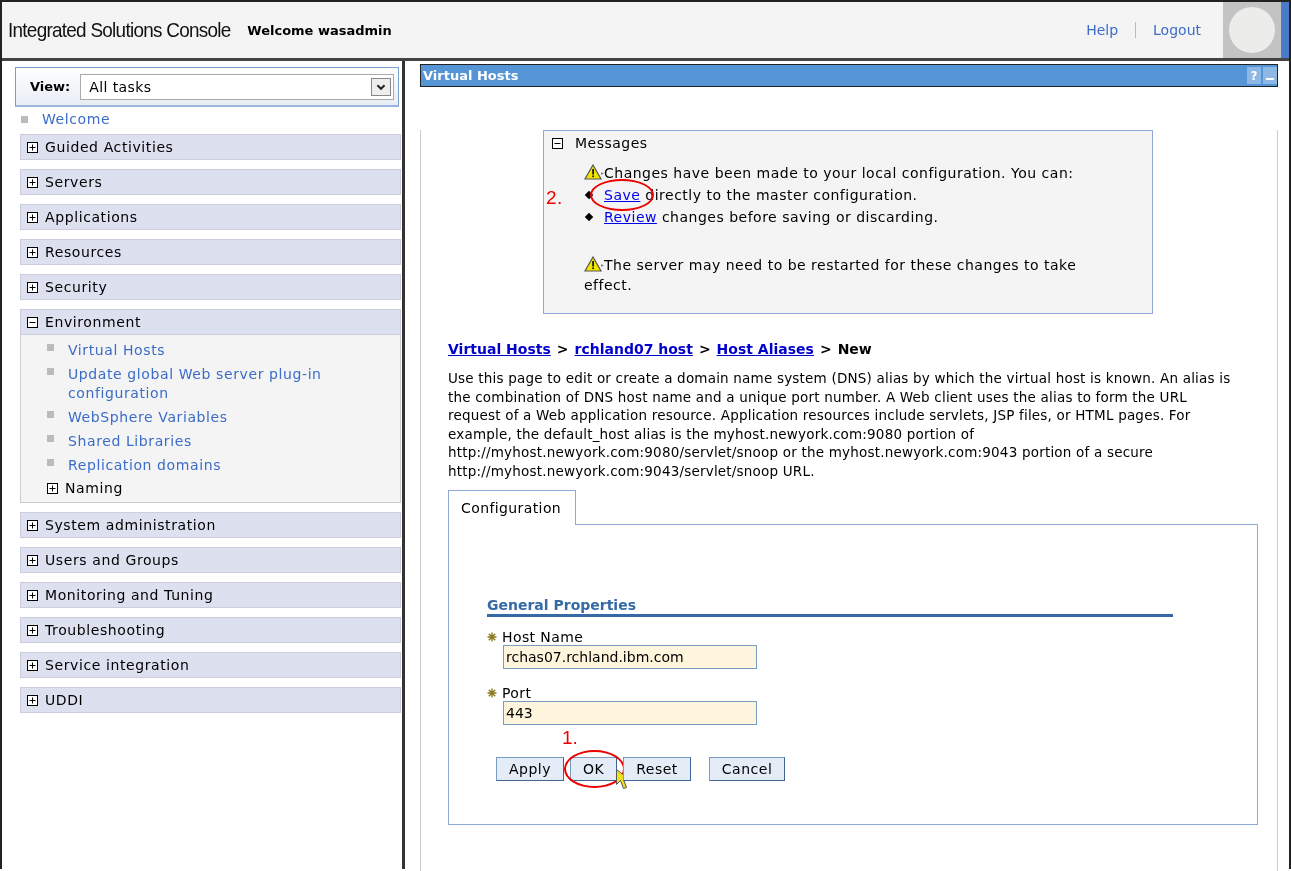 The image size is (1291, 871). What do you see at coordinates (76, 119) in the screenshot?
I see `nav-link: Welcome` at bounding box center [76, 119].